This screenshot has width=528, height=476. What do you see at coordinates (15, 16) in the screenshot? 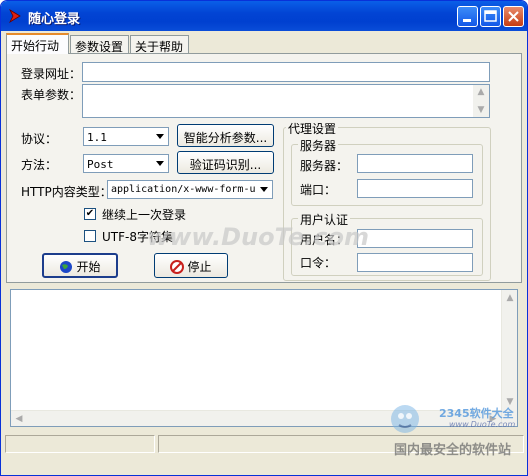
I see `app-arrow-icon` at bounding box center [15, 16].